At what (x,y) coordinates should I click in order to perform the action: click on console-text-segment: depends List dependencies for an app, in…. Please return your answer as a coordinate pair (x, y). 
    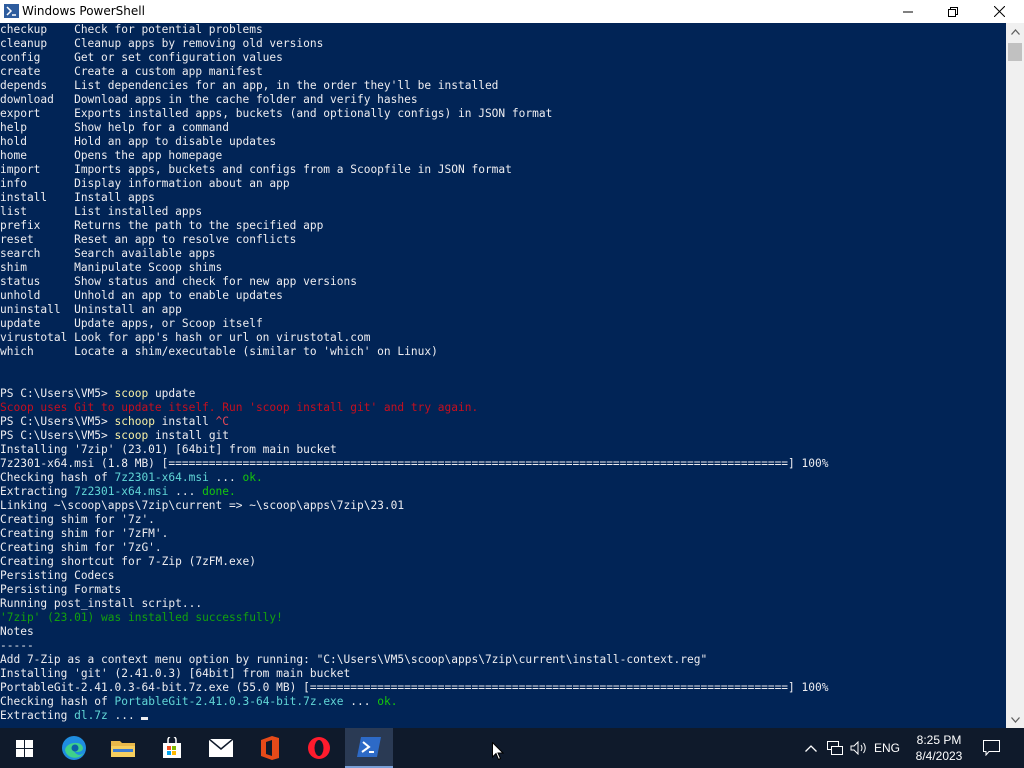
    Looking at the image, I should click on (249, 85).